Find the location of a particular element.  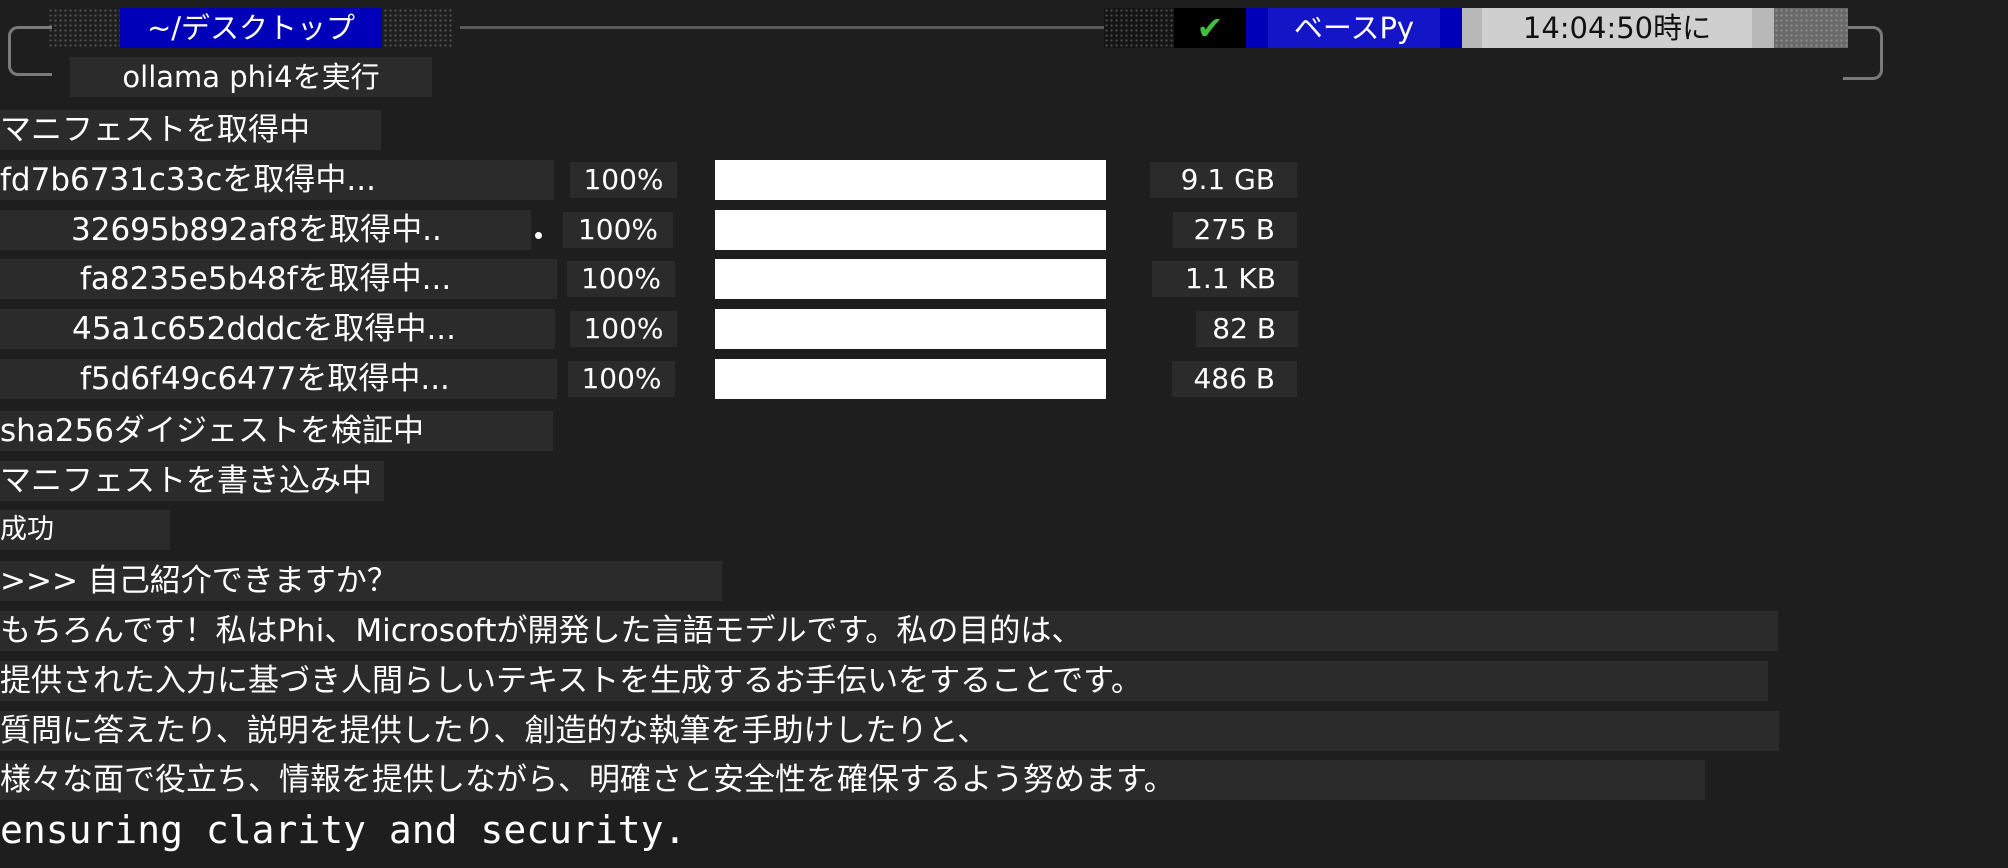

layer-label-text: 32695b892af8を取得中.. is located at coordinates (256, 230).